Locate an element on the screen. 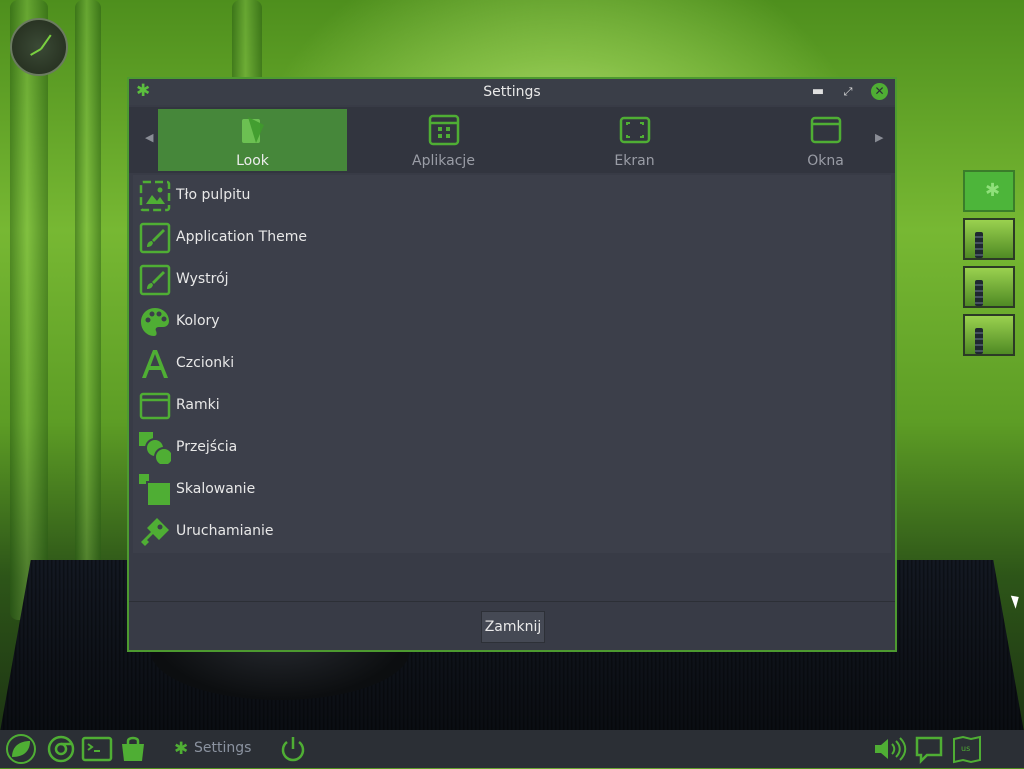 Image resolution: width=1024 pixels, height=769 pixels. screen-icon is located at coordinates (635, 130).